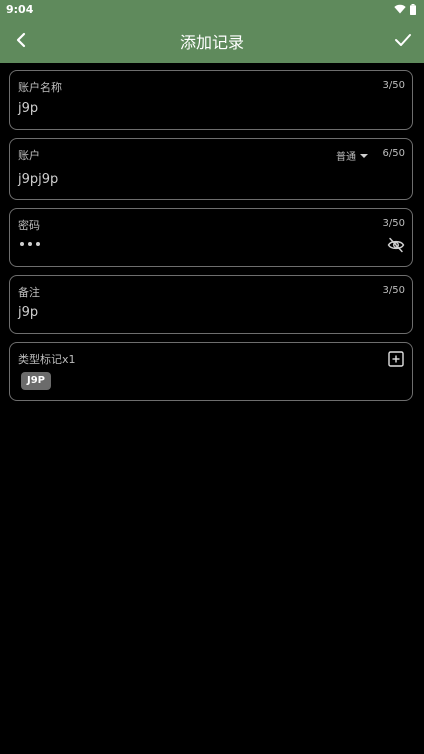 The image size is (424, 754). What do you see at coordinates (28, 312) in the screenshot?
I see `note-value: j9p` at bounding box center [28, 312].